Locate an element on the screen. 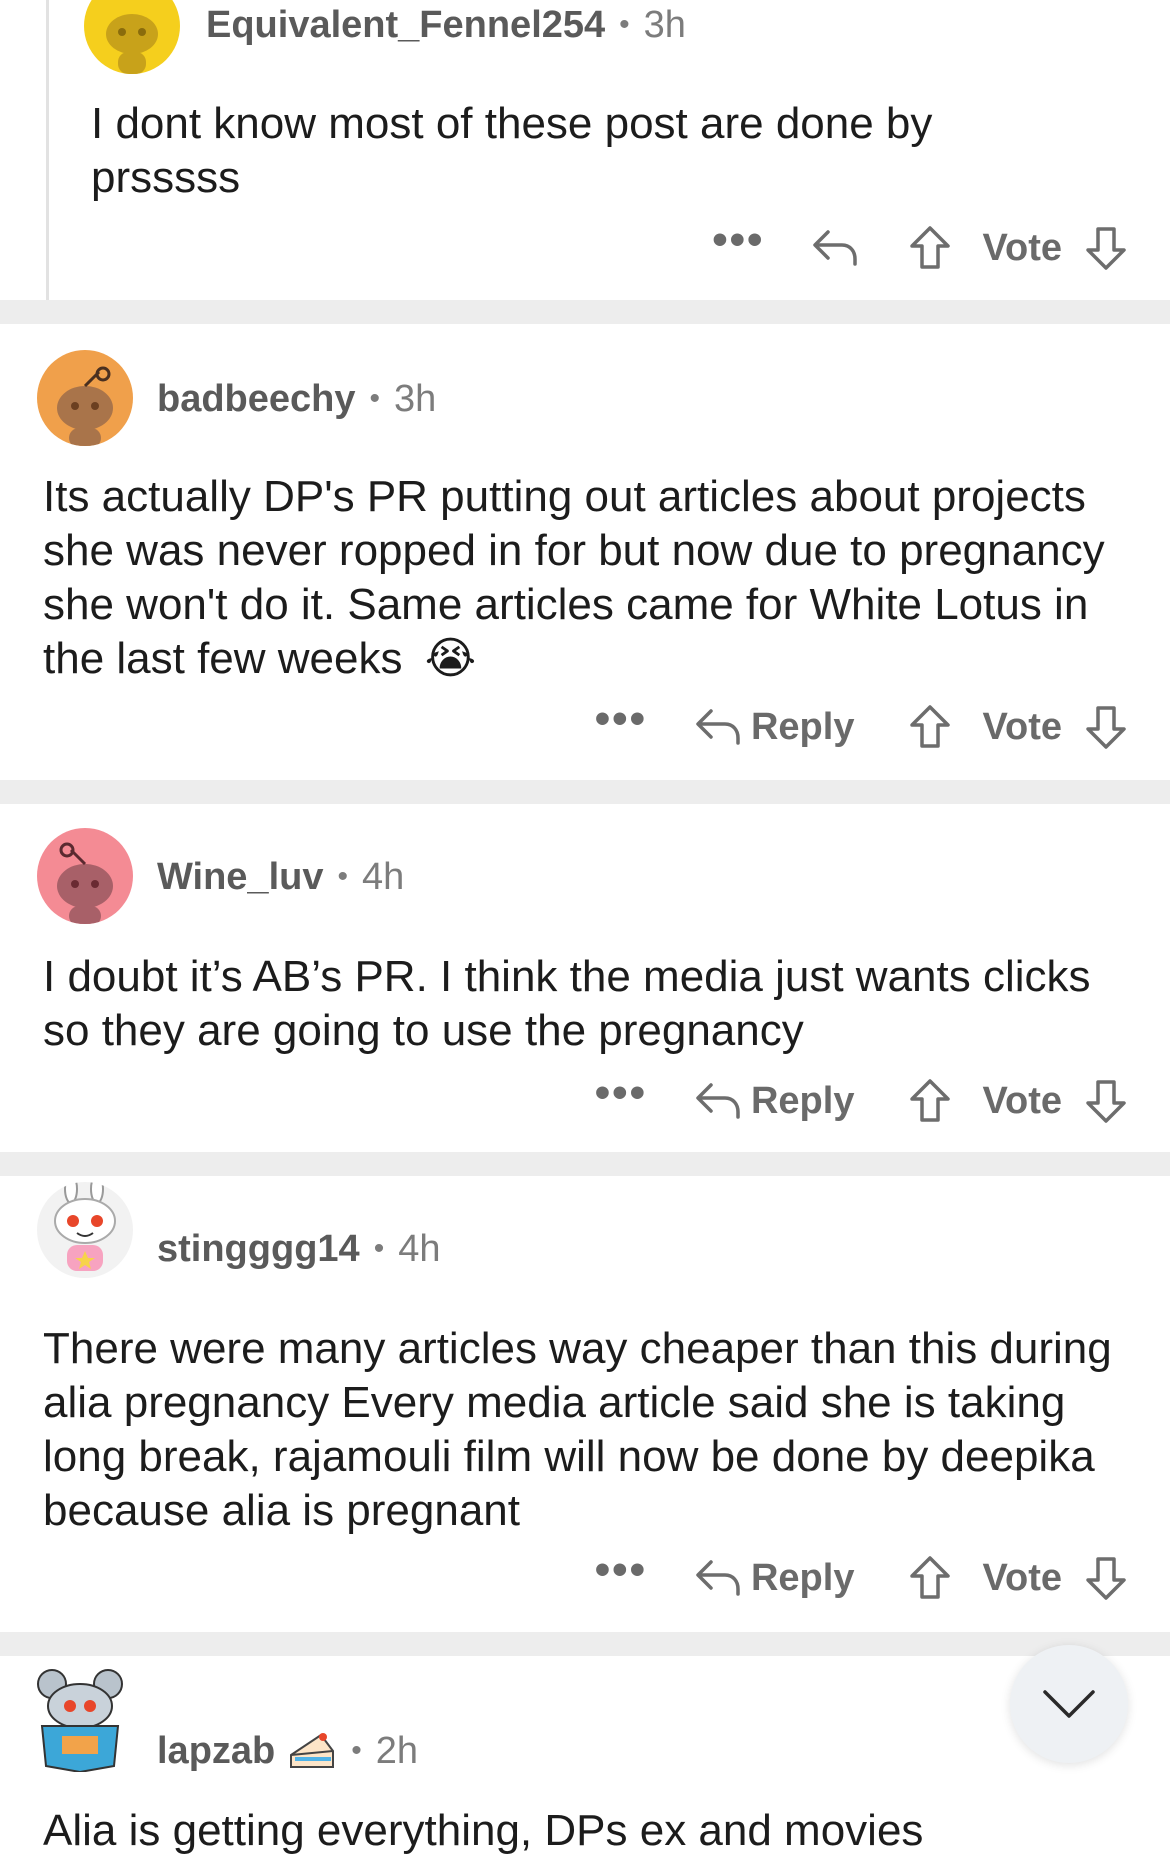  username: stingggg14 is located at coordinates (258, 1249).